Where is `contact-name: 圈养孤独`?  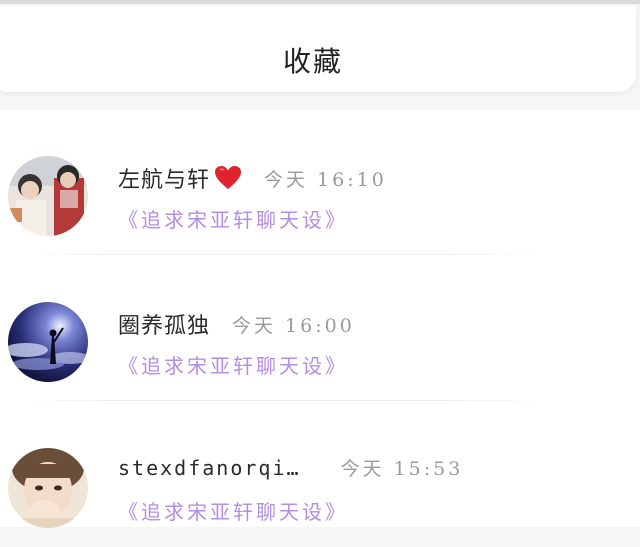
contact-name: 圈养孤独 is located at coordinates (164, 326).